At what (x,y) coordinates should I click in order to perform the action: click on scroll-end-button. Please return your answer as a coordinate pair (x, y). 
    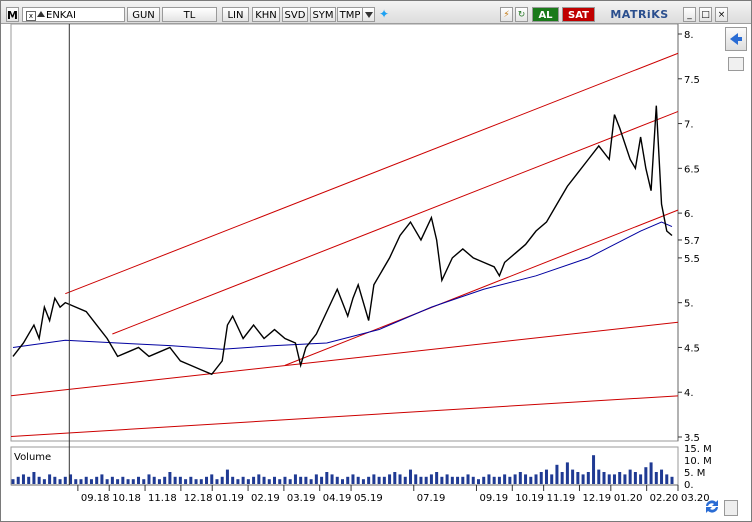
    Looking at the image, I should click on (731, 508).